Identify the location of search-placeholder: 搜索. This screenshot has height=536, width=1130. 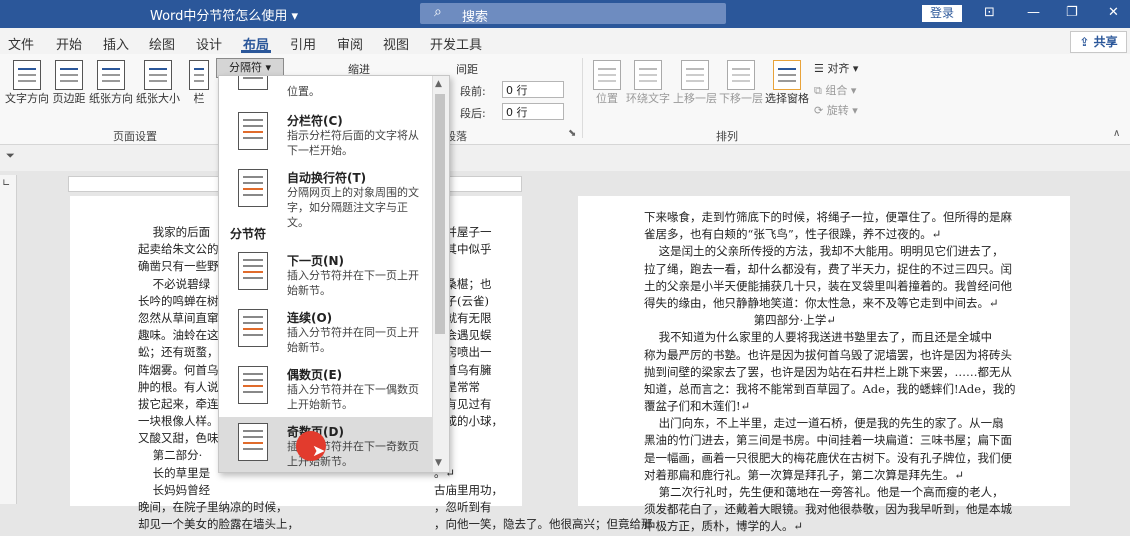
(475, 17).